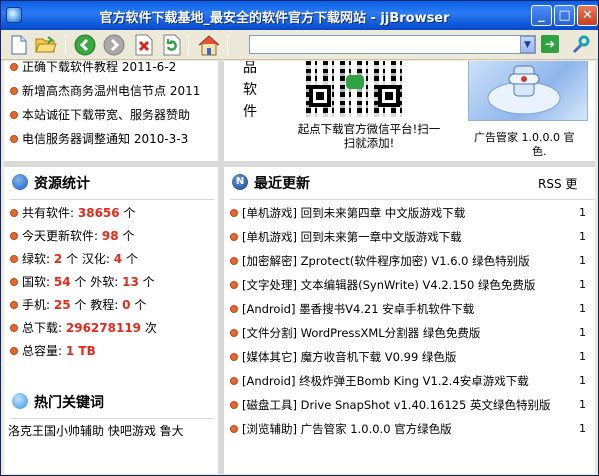  I want to click on updates-heading: N 最近更新, so click(271, 184).